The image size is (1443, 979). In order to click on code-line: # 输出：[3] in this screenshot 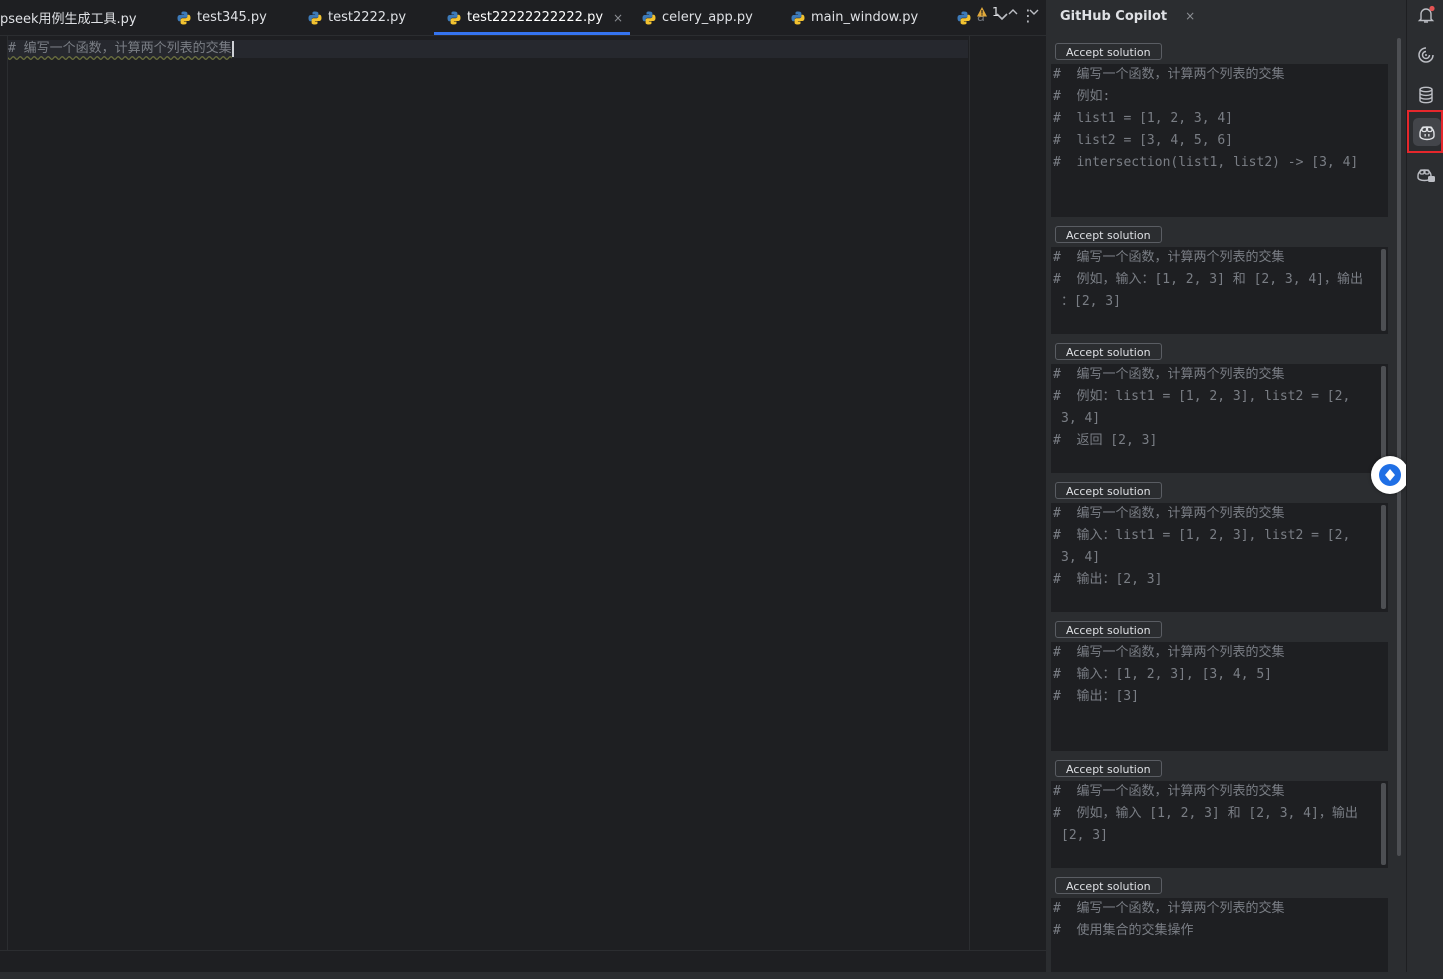, I will do `click(1096, 696)`.